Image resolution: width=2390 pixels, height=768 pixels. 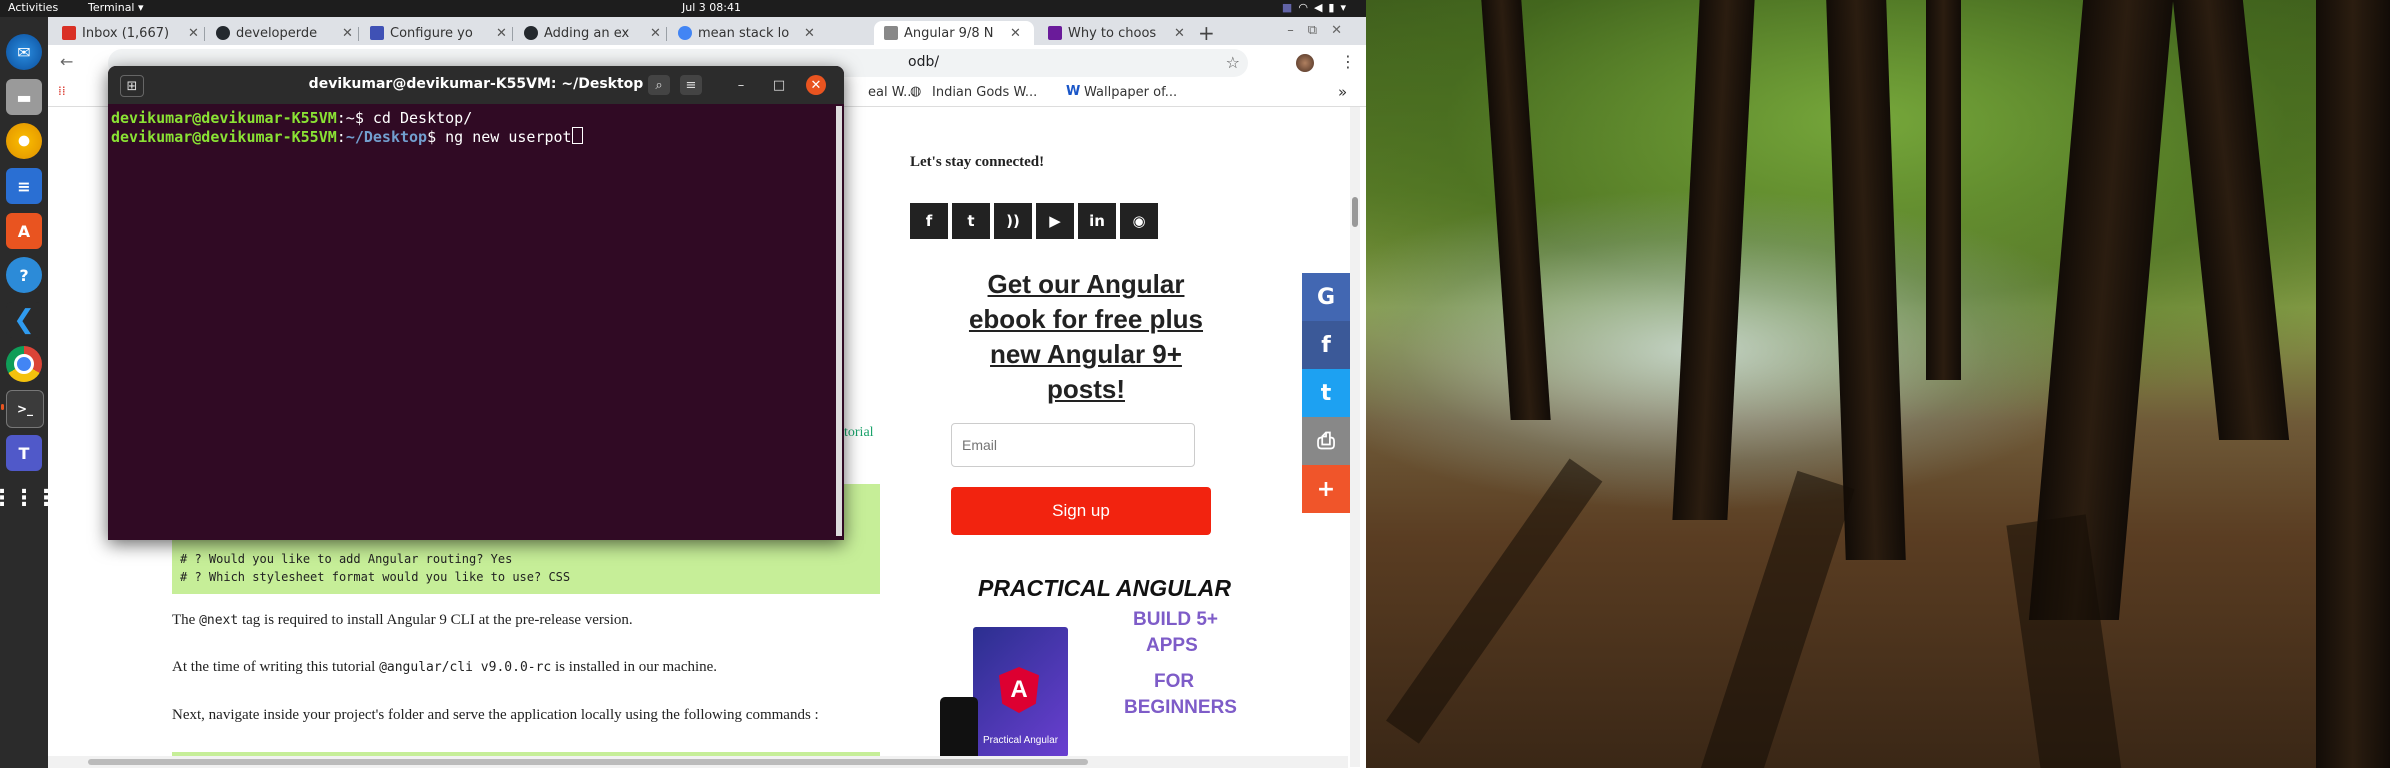 I want to click on book-label: Practical Angular, so click(x=1021, y=740).